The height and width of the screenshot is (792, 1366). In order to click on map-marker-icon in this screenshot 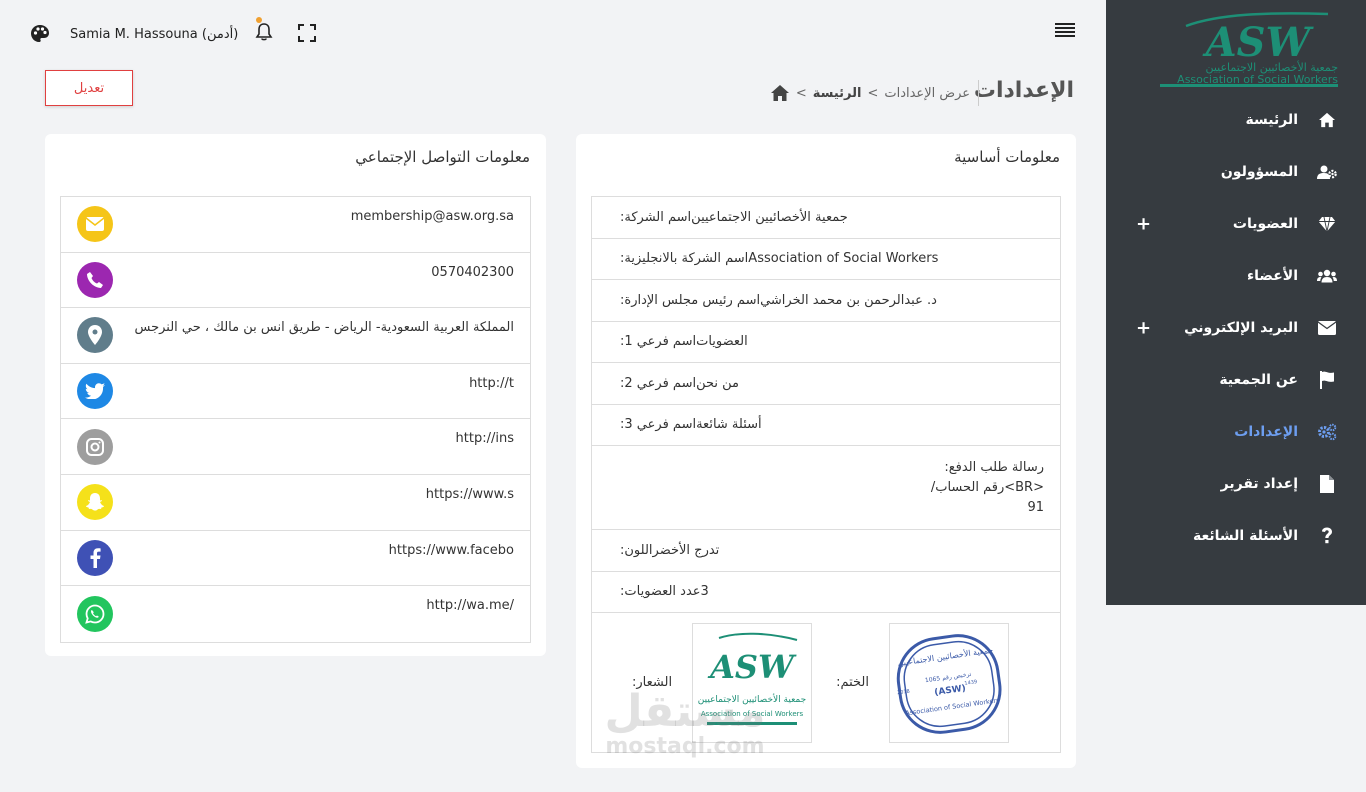, I will do `click(95, 335)`.